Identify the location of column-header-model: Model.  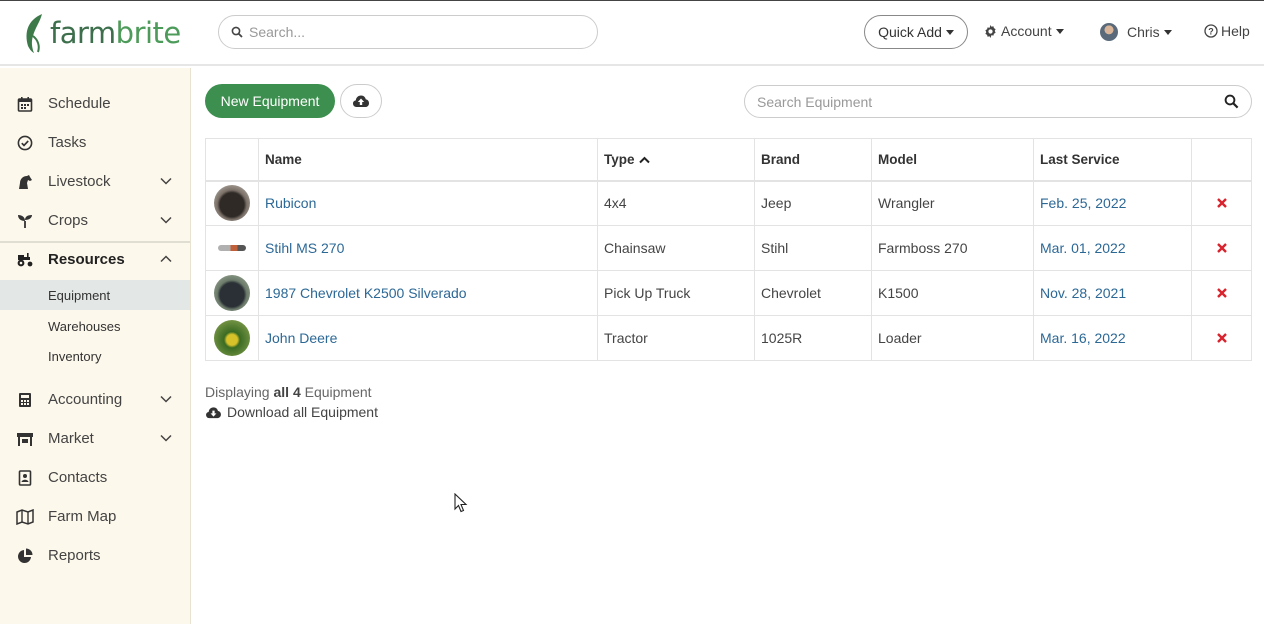
(952, 160).